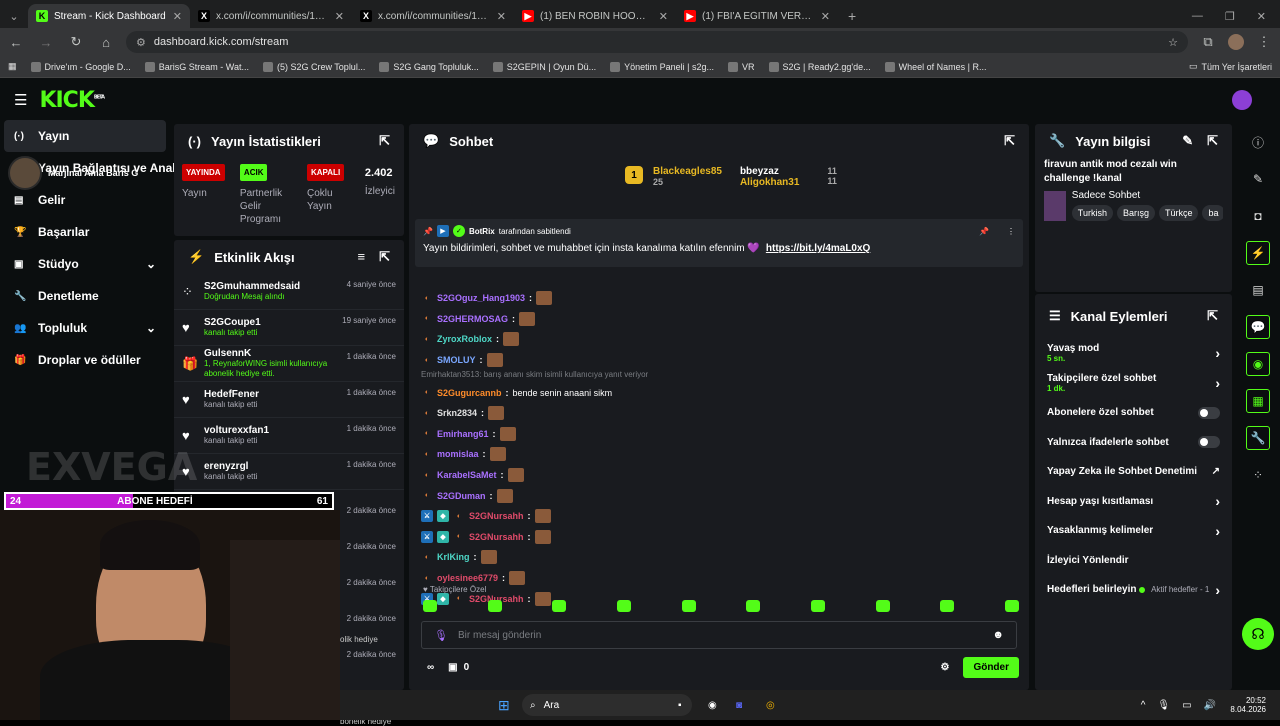  What do you see at coordinates (719, 635) in the screenshot?
I see `chat-input: 🎙 Bir mesaj gönderin ☻` at bounding box center [719, 635].